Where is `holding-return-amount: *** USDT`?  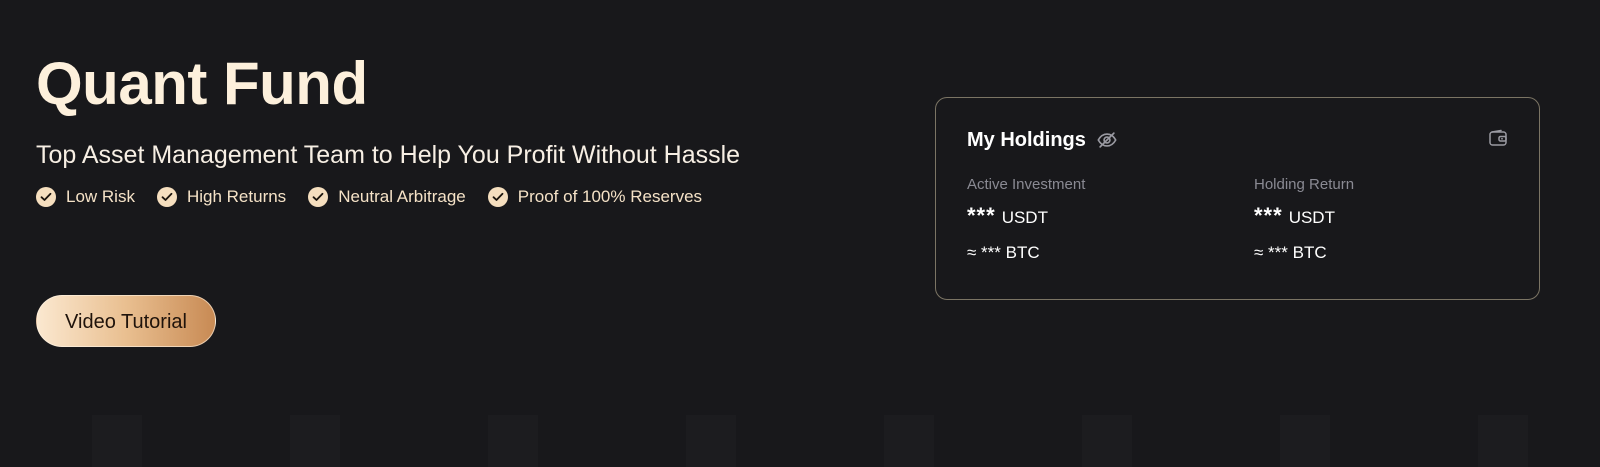
holding-return-amount: *** USDT is located at coordinates (1304, 216).